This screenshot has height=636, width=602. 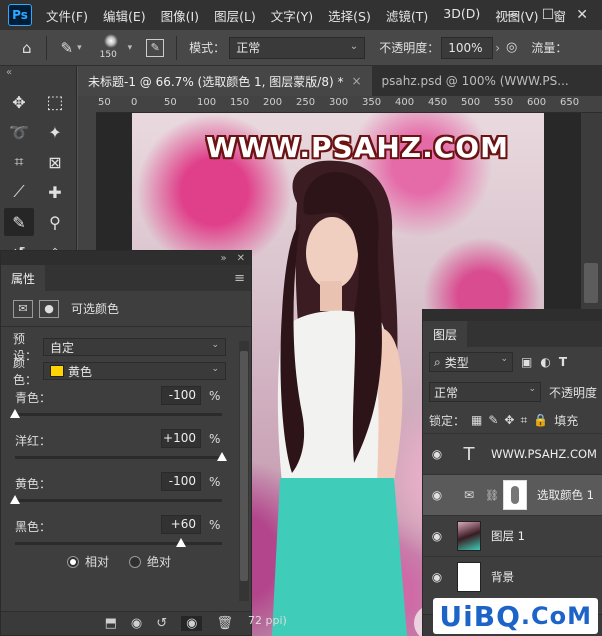 What do you see at coordinates (55, 102) in the screenshot?
I see `marquee-tool-icon: ⬚` at bounding box center [55, 102].